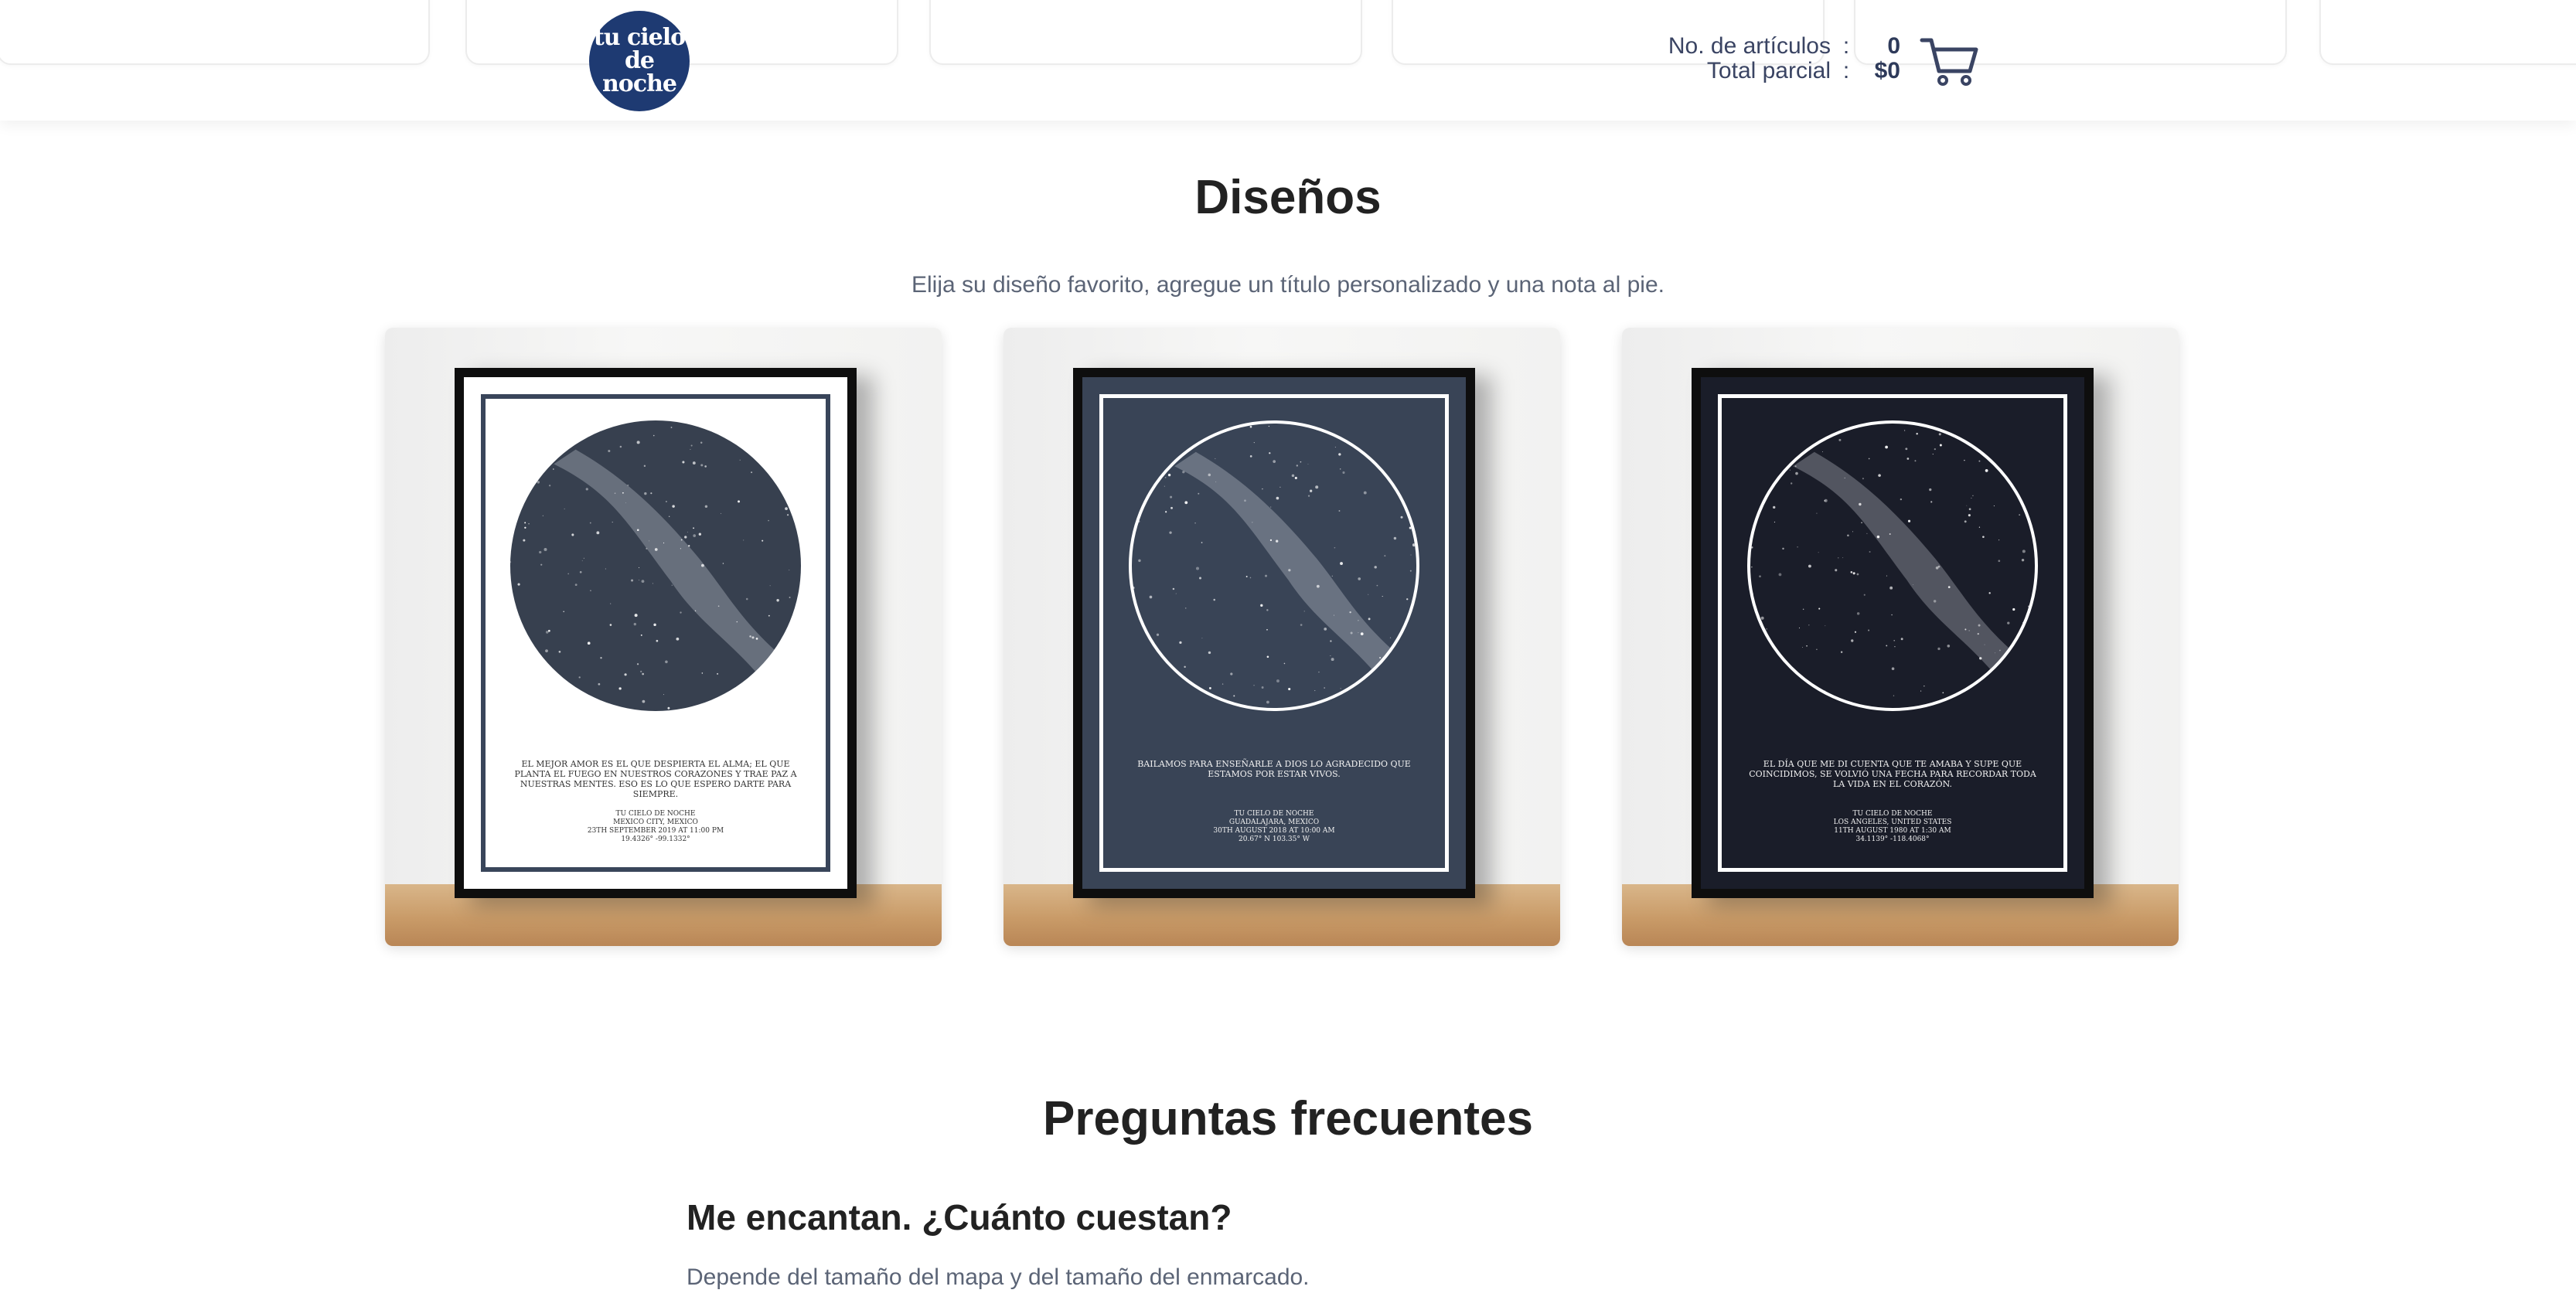  I want to click on cart-items-label: No. de artículos, so click(1750, 46).